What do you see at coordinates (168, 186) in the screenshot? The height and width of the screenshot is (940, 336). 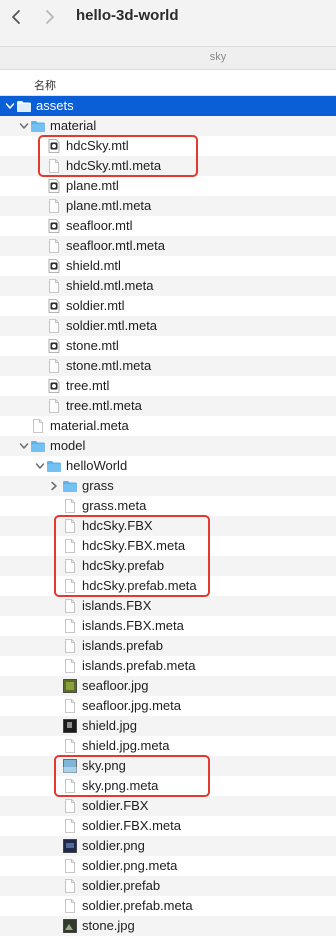 I see `file-row: plane.mtl` at bounding box center [168, 186].